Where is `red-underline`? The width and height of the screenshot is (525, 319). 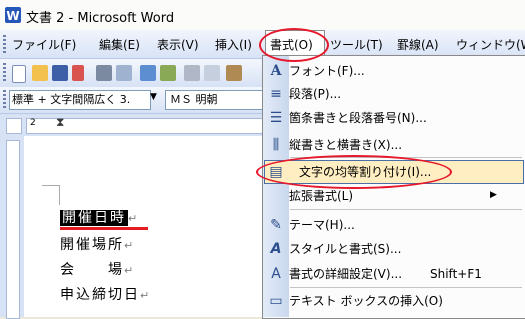
red-underline is located at coordinates (104, 228).